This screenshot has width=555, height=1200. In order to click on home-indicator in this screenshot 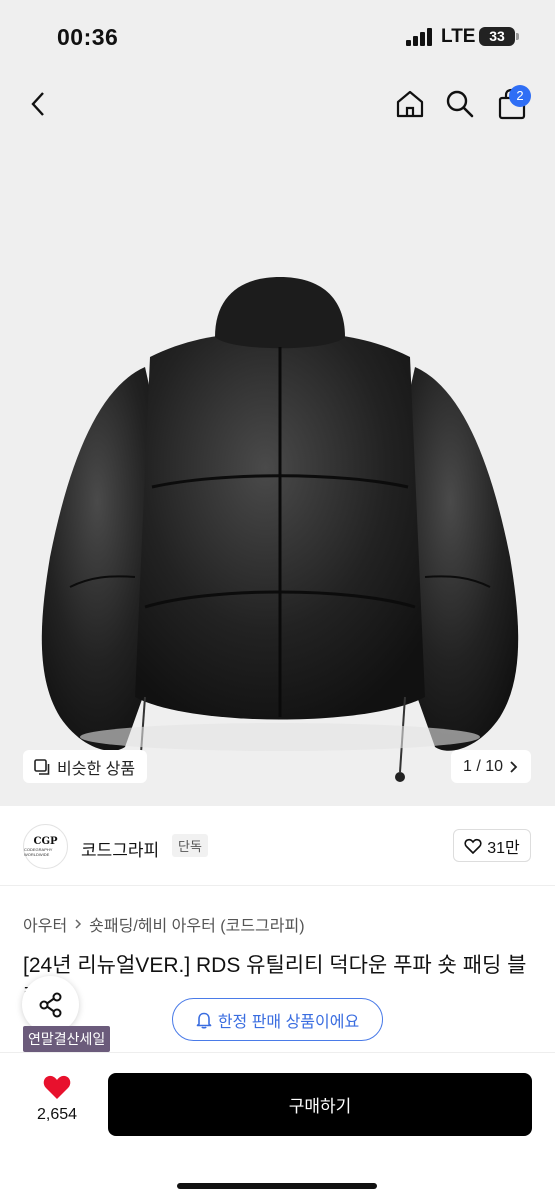, I will do `click(277, 1186)`.